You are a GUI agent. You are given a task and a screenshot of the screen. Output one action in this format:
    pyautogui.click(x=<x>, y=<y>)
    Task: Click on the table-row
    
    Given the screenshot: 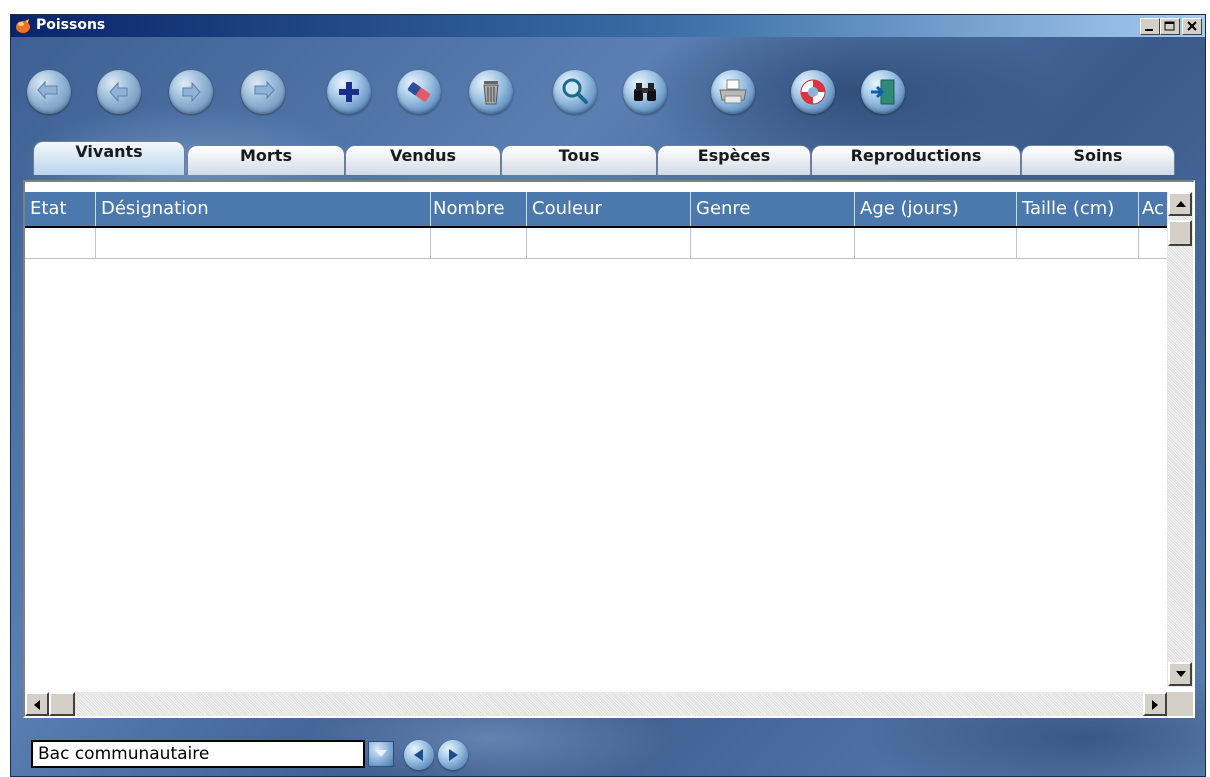 What is the action you would take?
    pyautogui.click(x=597, y=243)
    